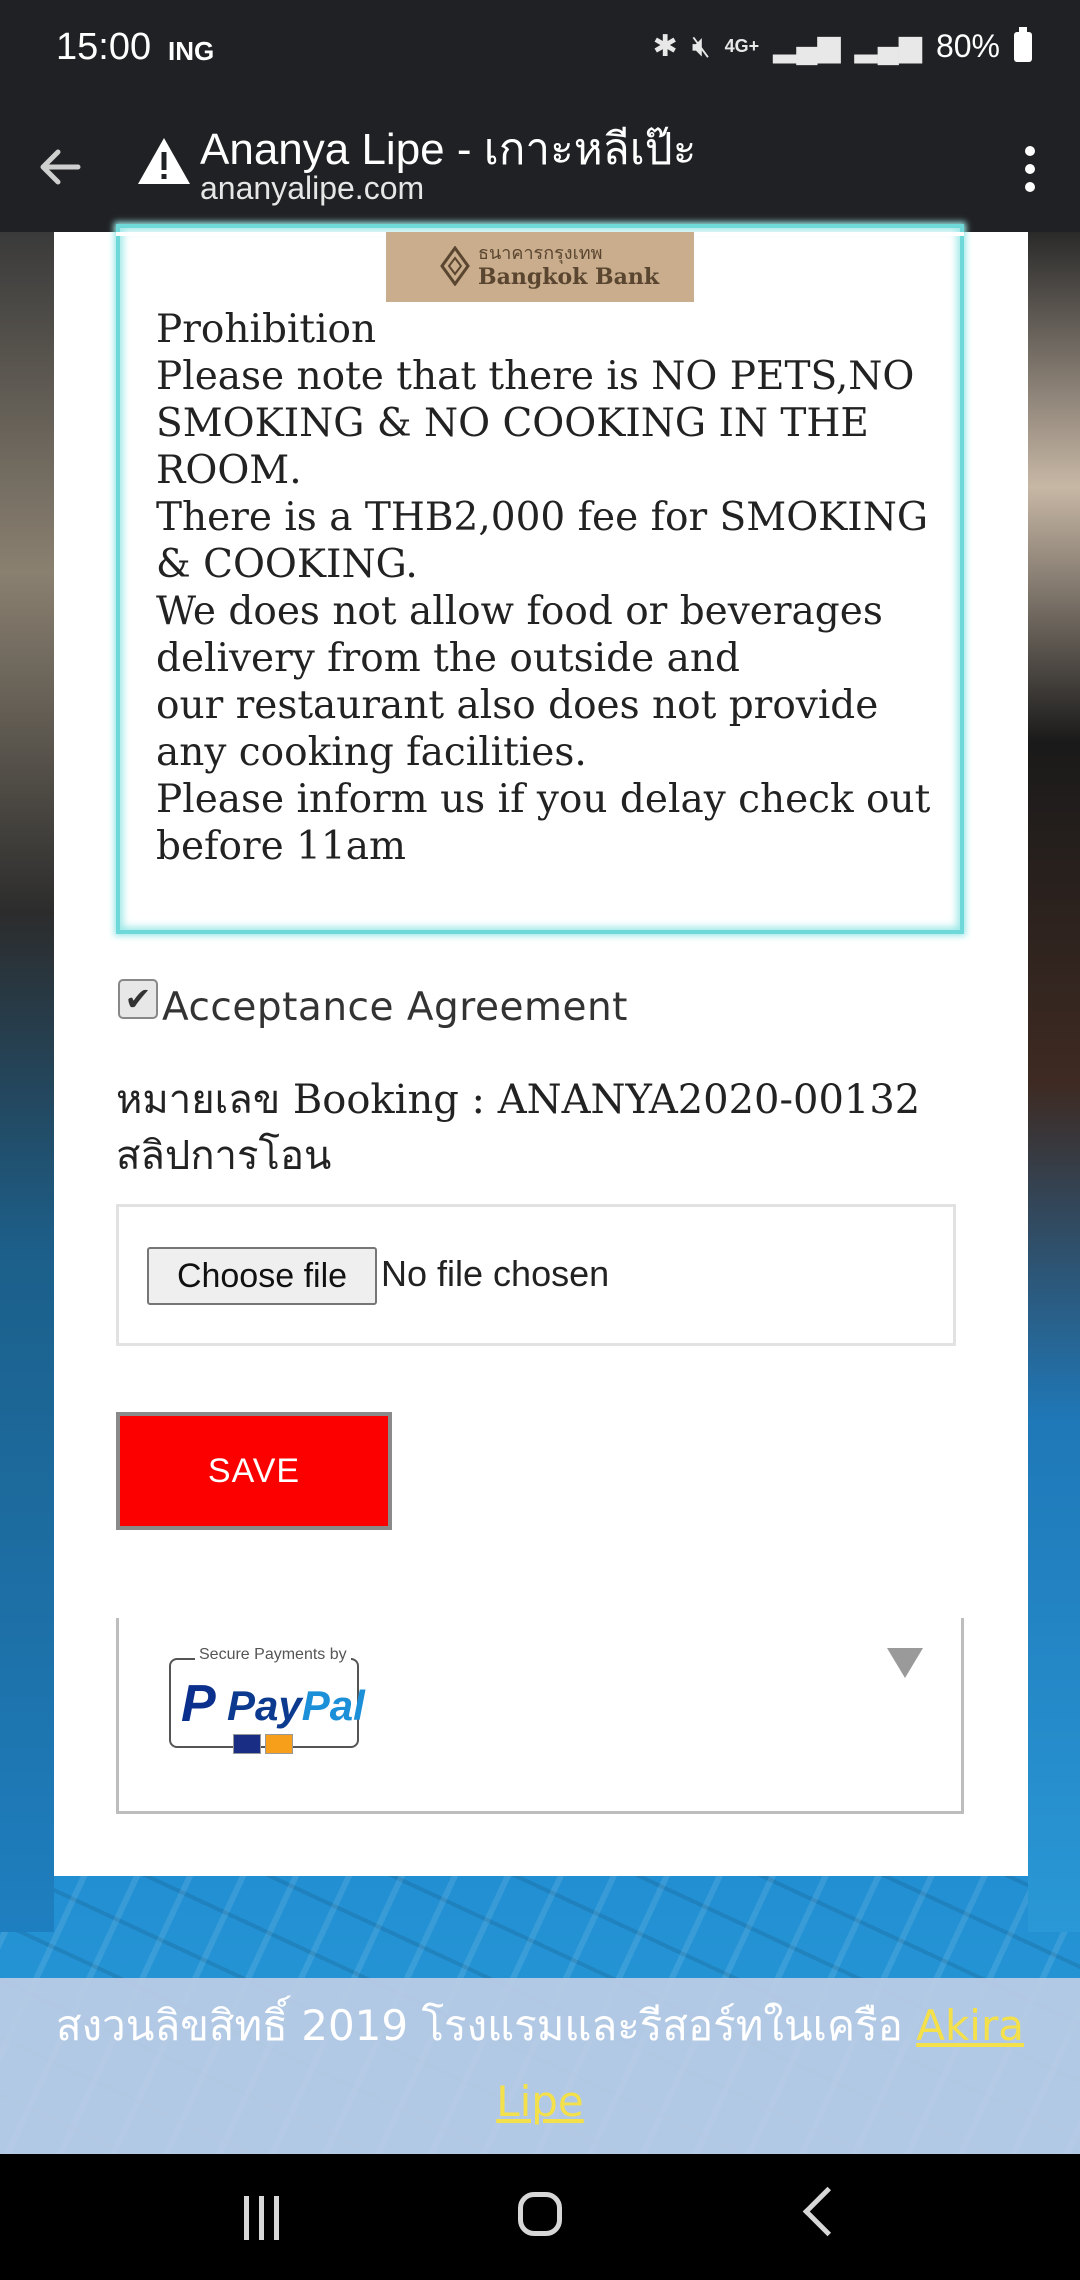  Describe the element at coordinates (247, 1744) in the screenshot. I see `visa-icon` at that location.